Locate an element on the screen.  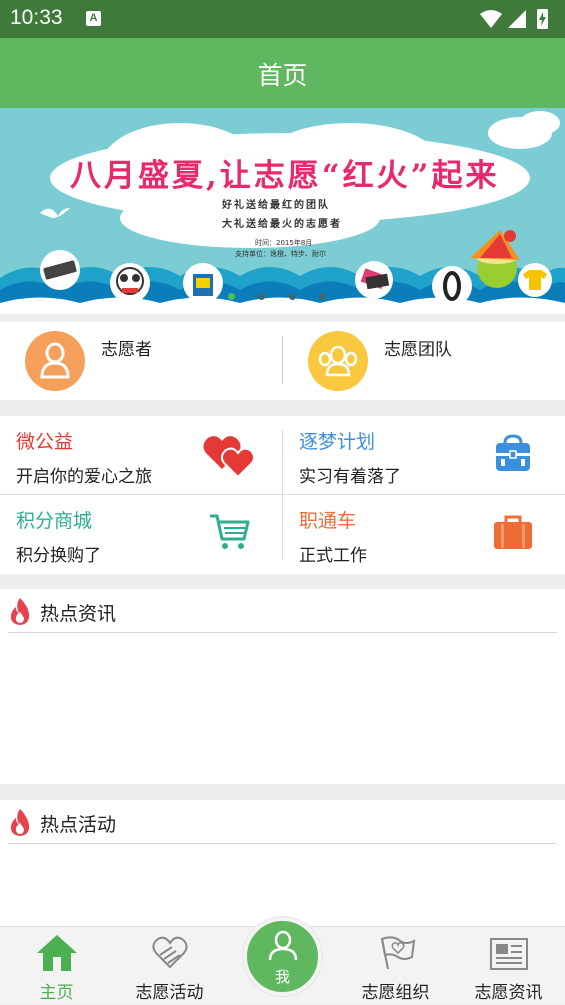
cart-icon is located at coordinates (230, 531).